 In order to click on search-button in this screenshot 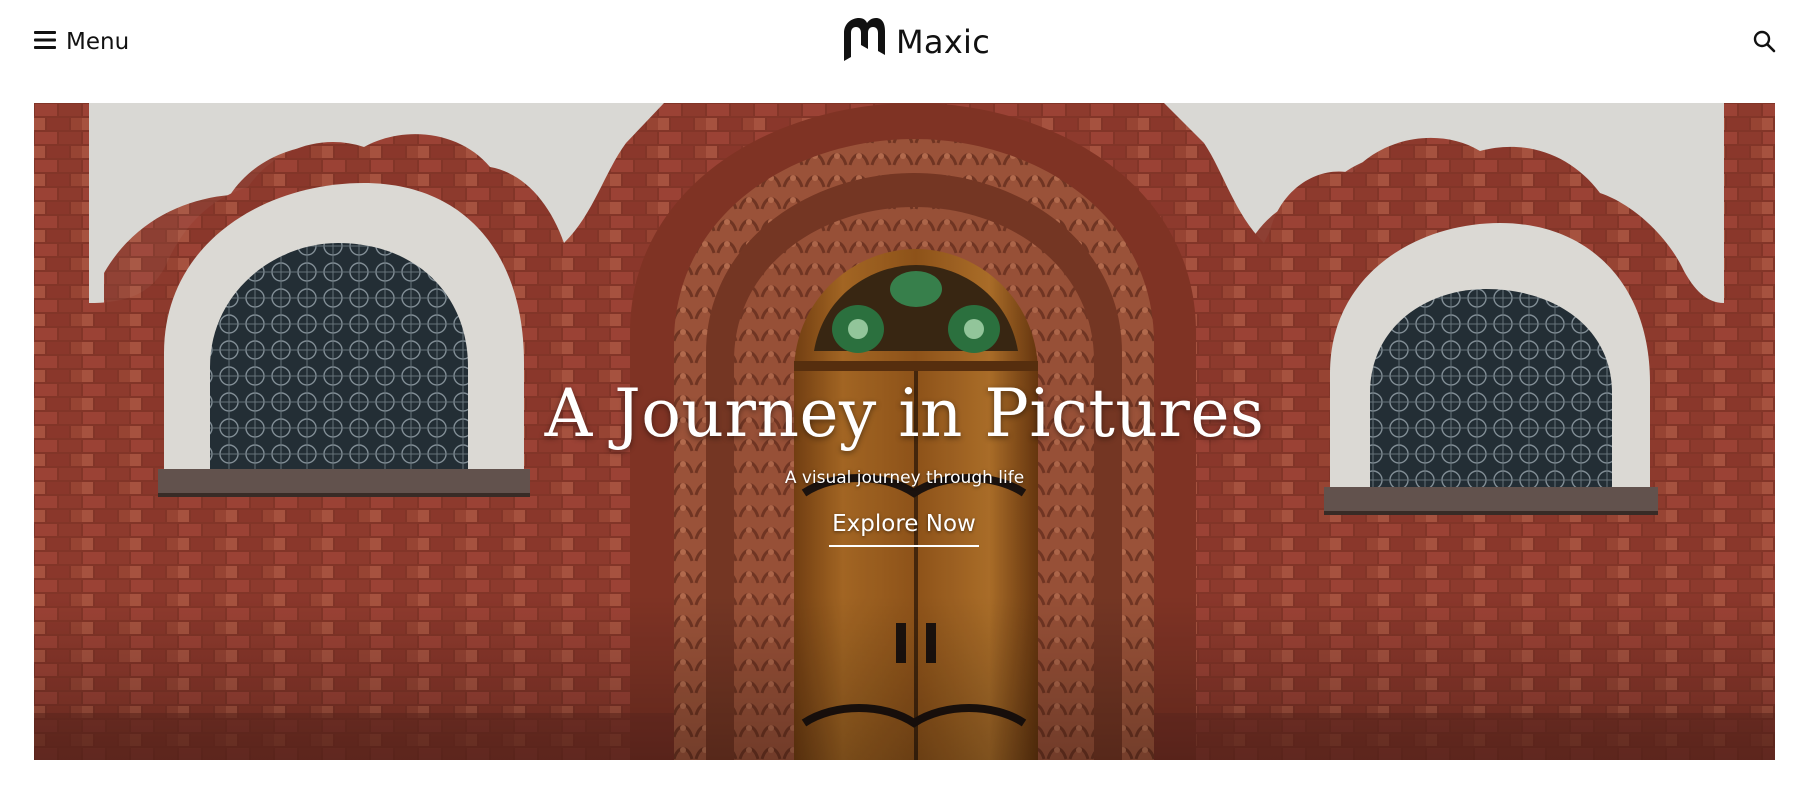, I will do `click(1765, 42)`.